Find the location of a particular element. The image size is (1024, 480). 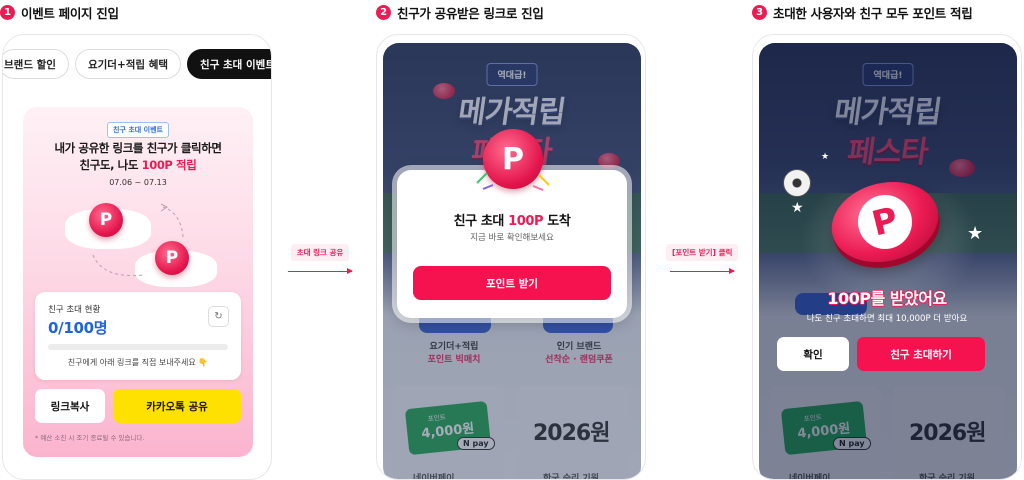

invite-count: 0/100명 is located at coordinates (78, 328).